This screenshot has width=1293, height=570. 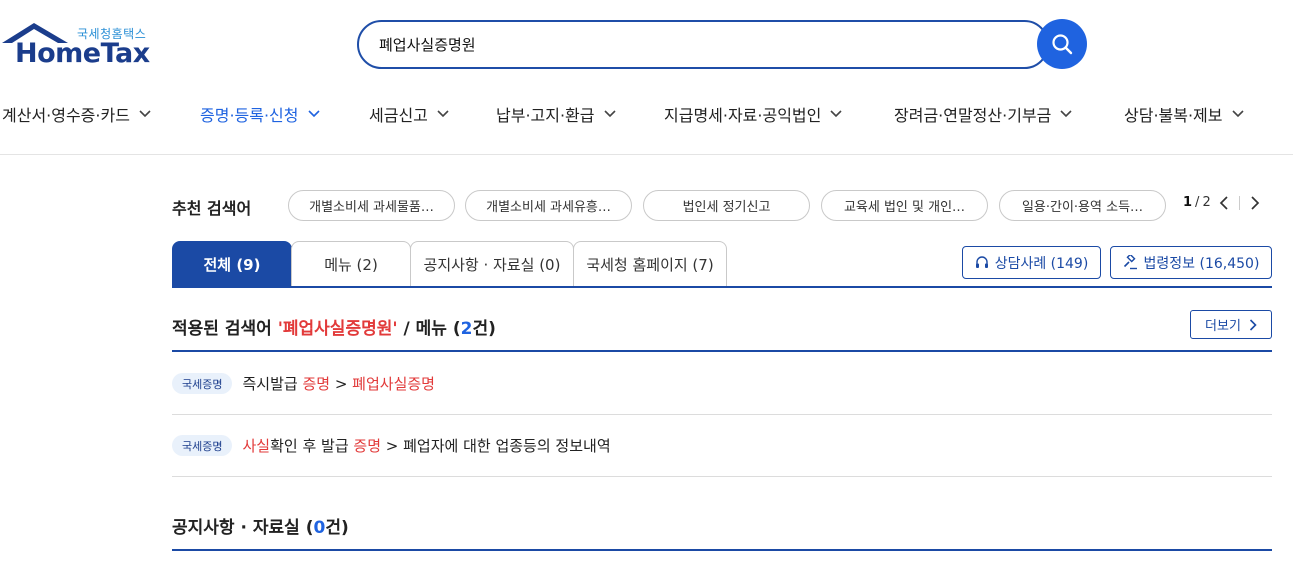 What do you see at coordinates (1223, 326) in the screenshot?
I see `more-label: 더보기` at bounding box center [1223, 326].